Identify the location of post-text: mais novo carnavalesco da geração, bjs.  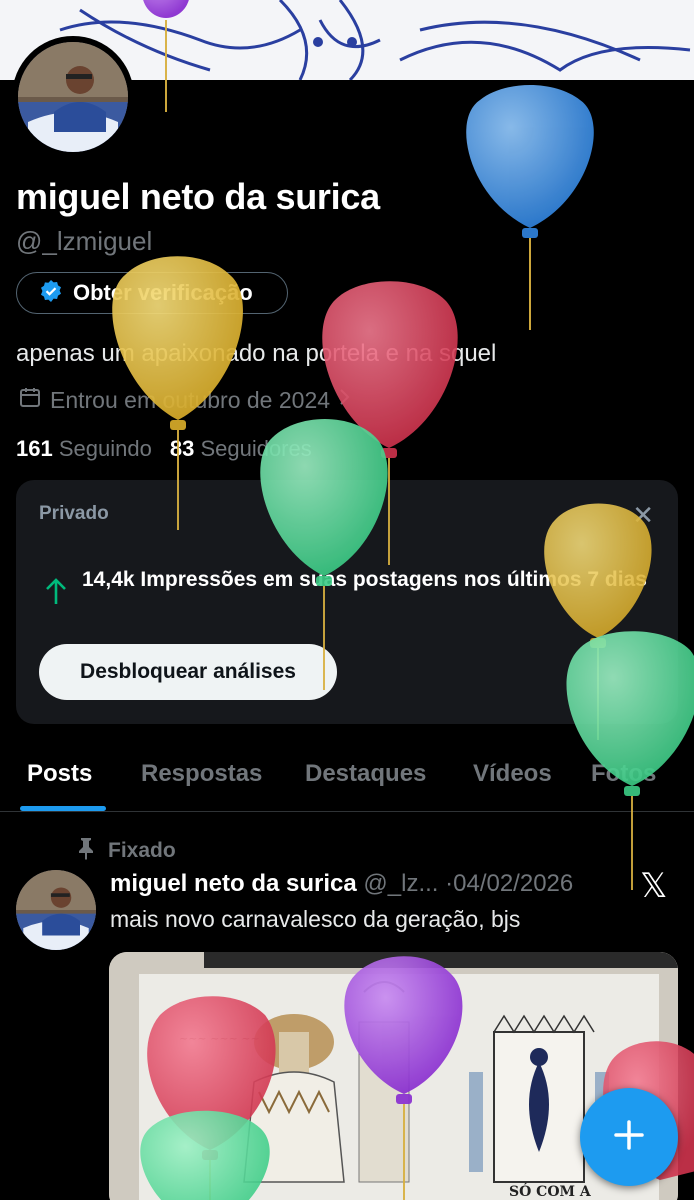
(315, 919).